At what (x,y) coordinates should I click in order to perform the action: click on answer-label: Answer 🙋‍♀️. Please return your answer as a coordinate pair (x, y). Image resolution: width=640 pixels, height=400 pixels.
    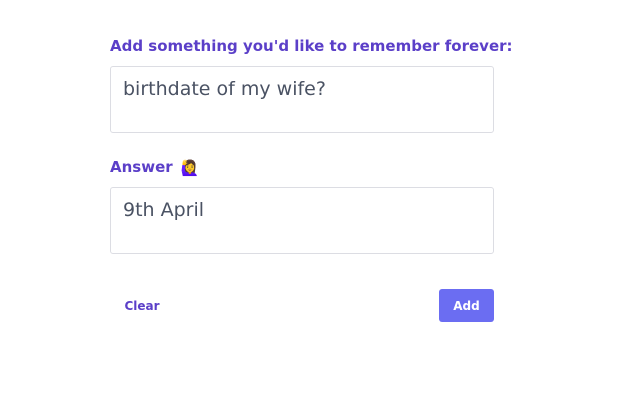
    Looking at the image, I should click on (155, 167).